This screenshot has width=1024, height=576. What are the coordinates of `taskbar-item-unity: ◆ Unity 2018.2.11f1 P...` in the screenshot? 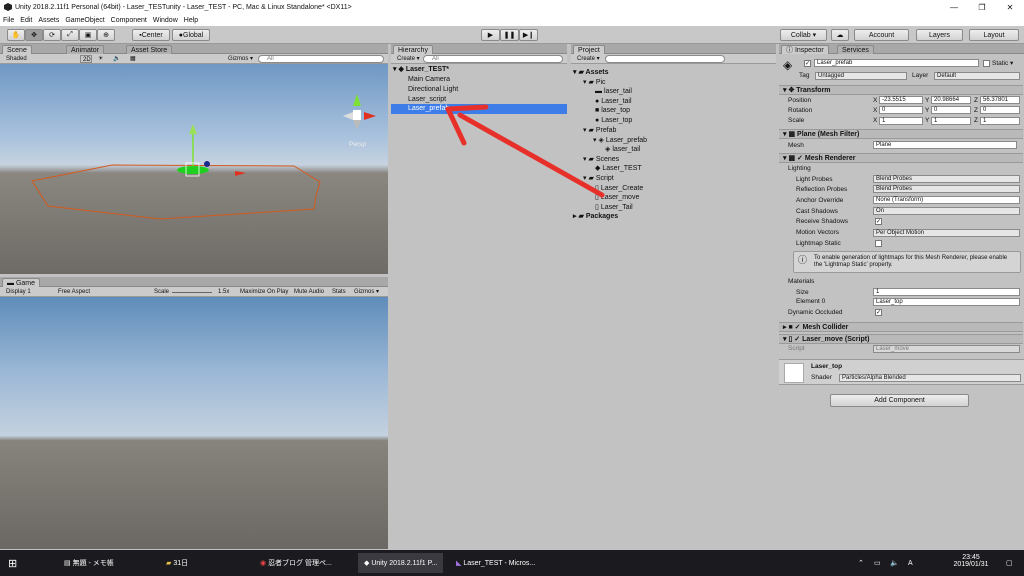 It's located at (401, 563).